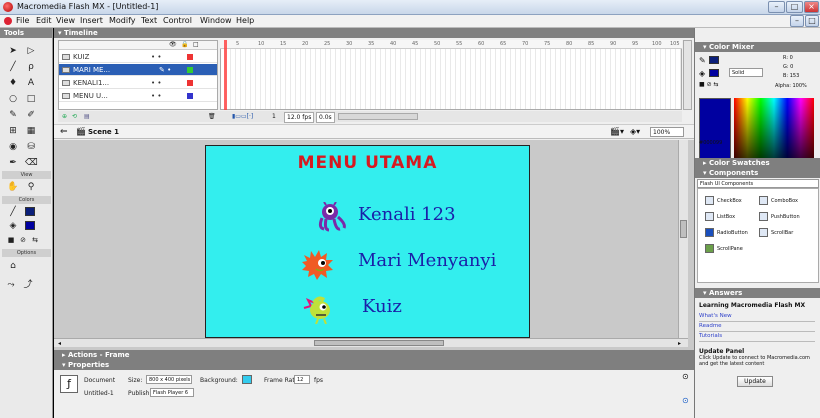  I want to click on vscroll-thumb, so click(683, 229).